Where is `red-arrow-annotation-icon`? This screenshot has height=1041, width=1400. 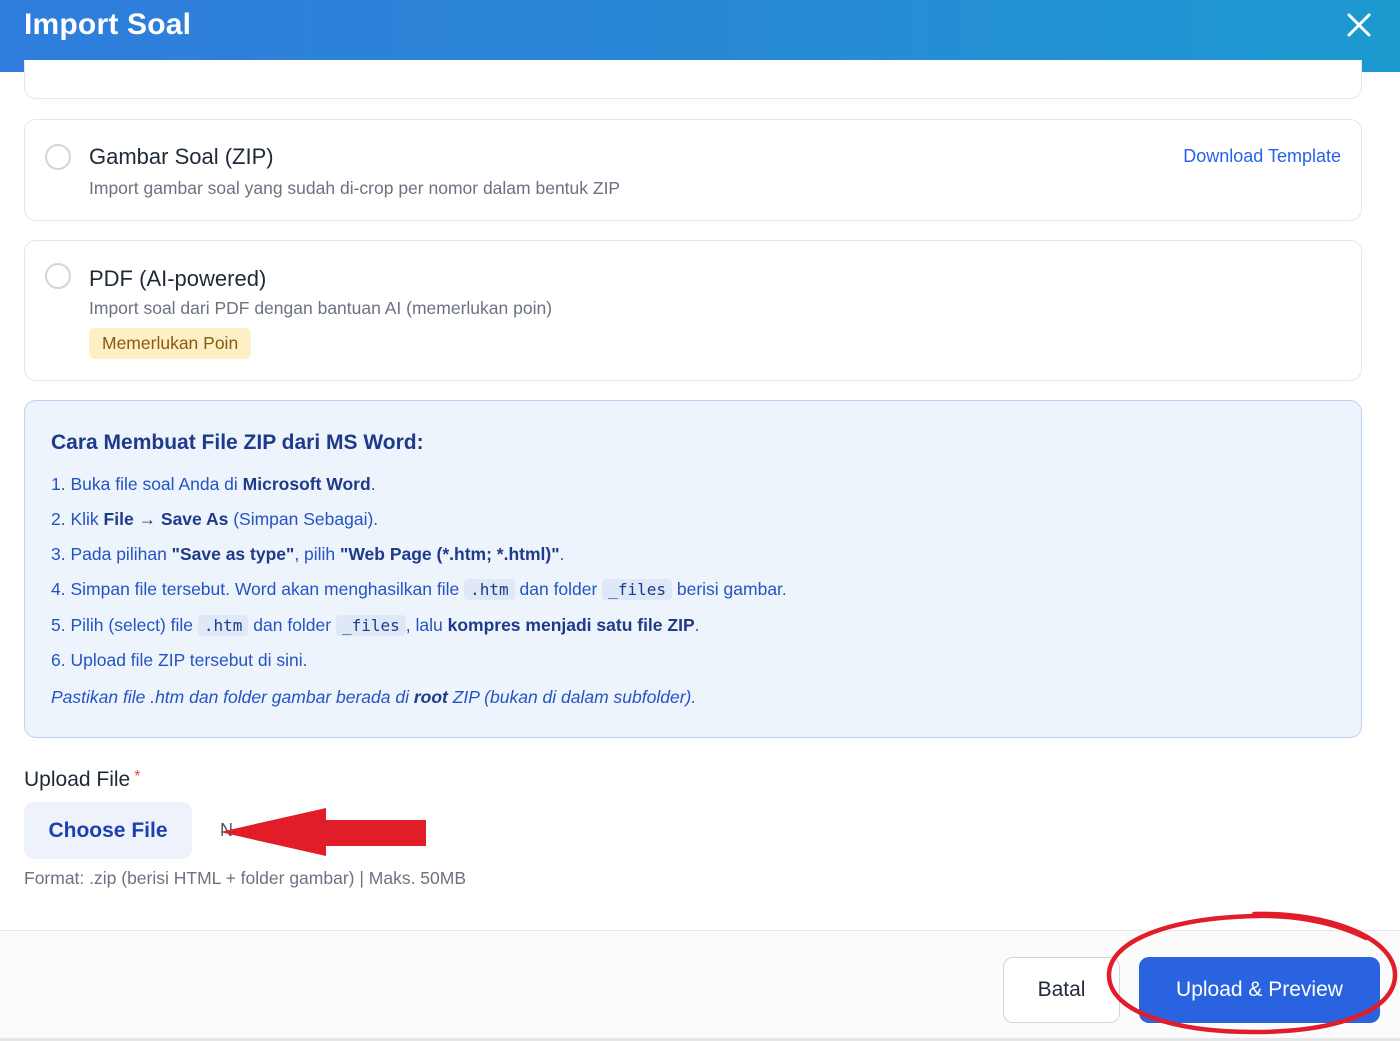
red-arrow-annotation-icon is located at coordinates (323, 832).